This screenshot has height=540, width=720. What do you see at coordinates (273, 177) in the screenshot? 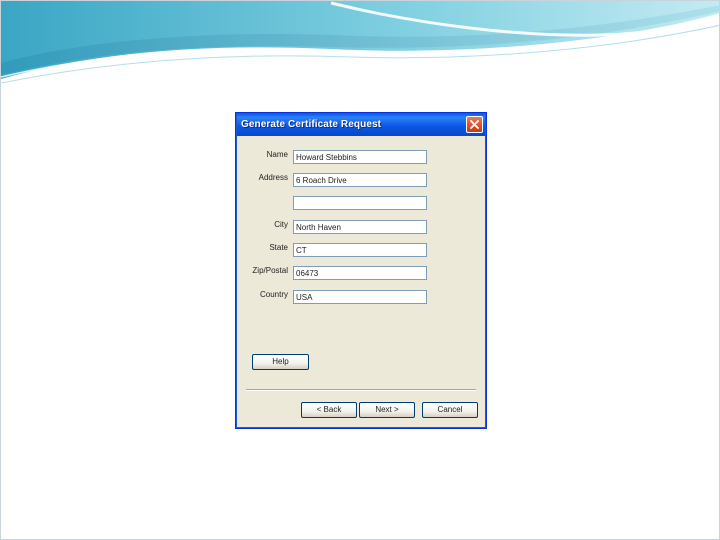
I see `address-label: Address` at bounding box center [273, 177].